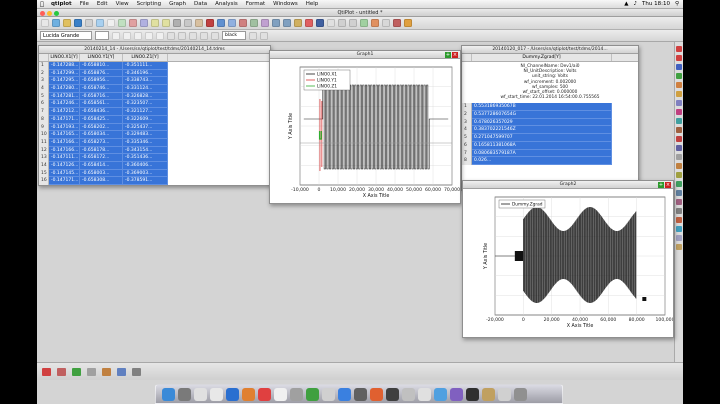 The width and height of the screenshot is (720, 404). I want to click on symbol-icon, so click(215, 35).